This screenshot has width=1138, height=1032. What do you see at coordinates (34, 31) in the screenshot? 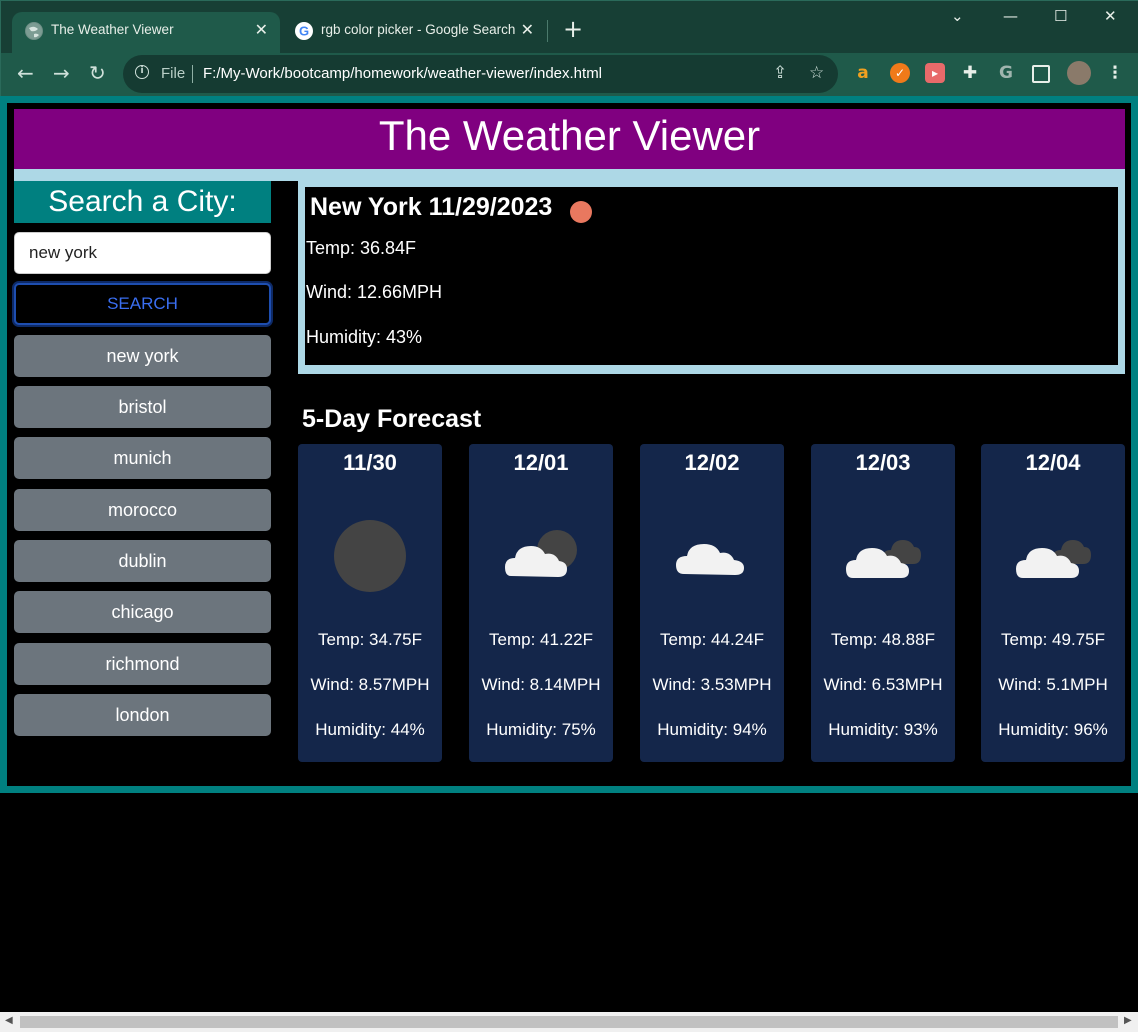
I see `globe-icon` at bounding box center [34, 31].